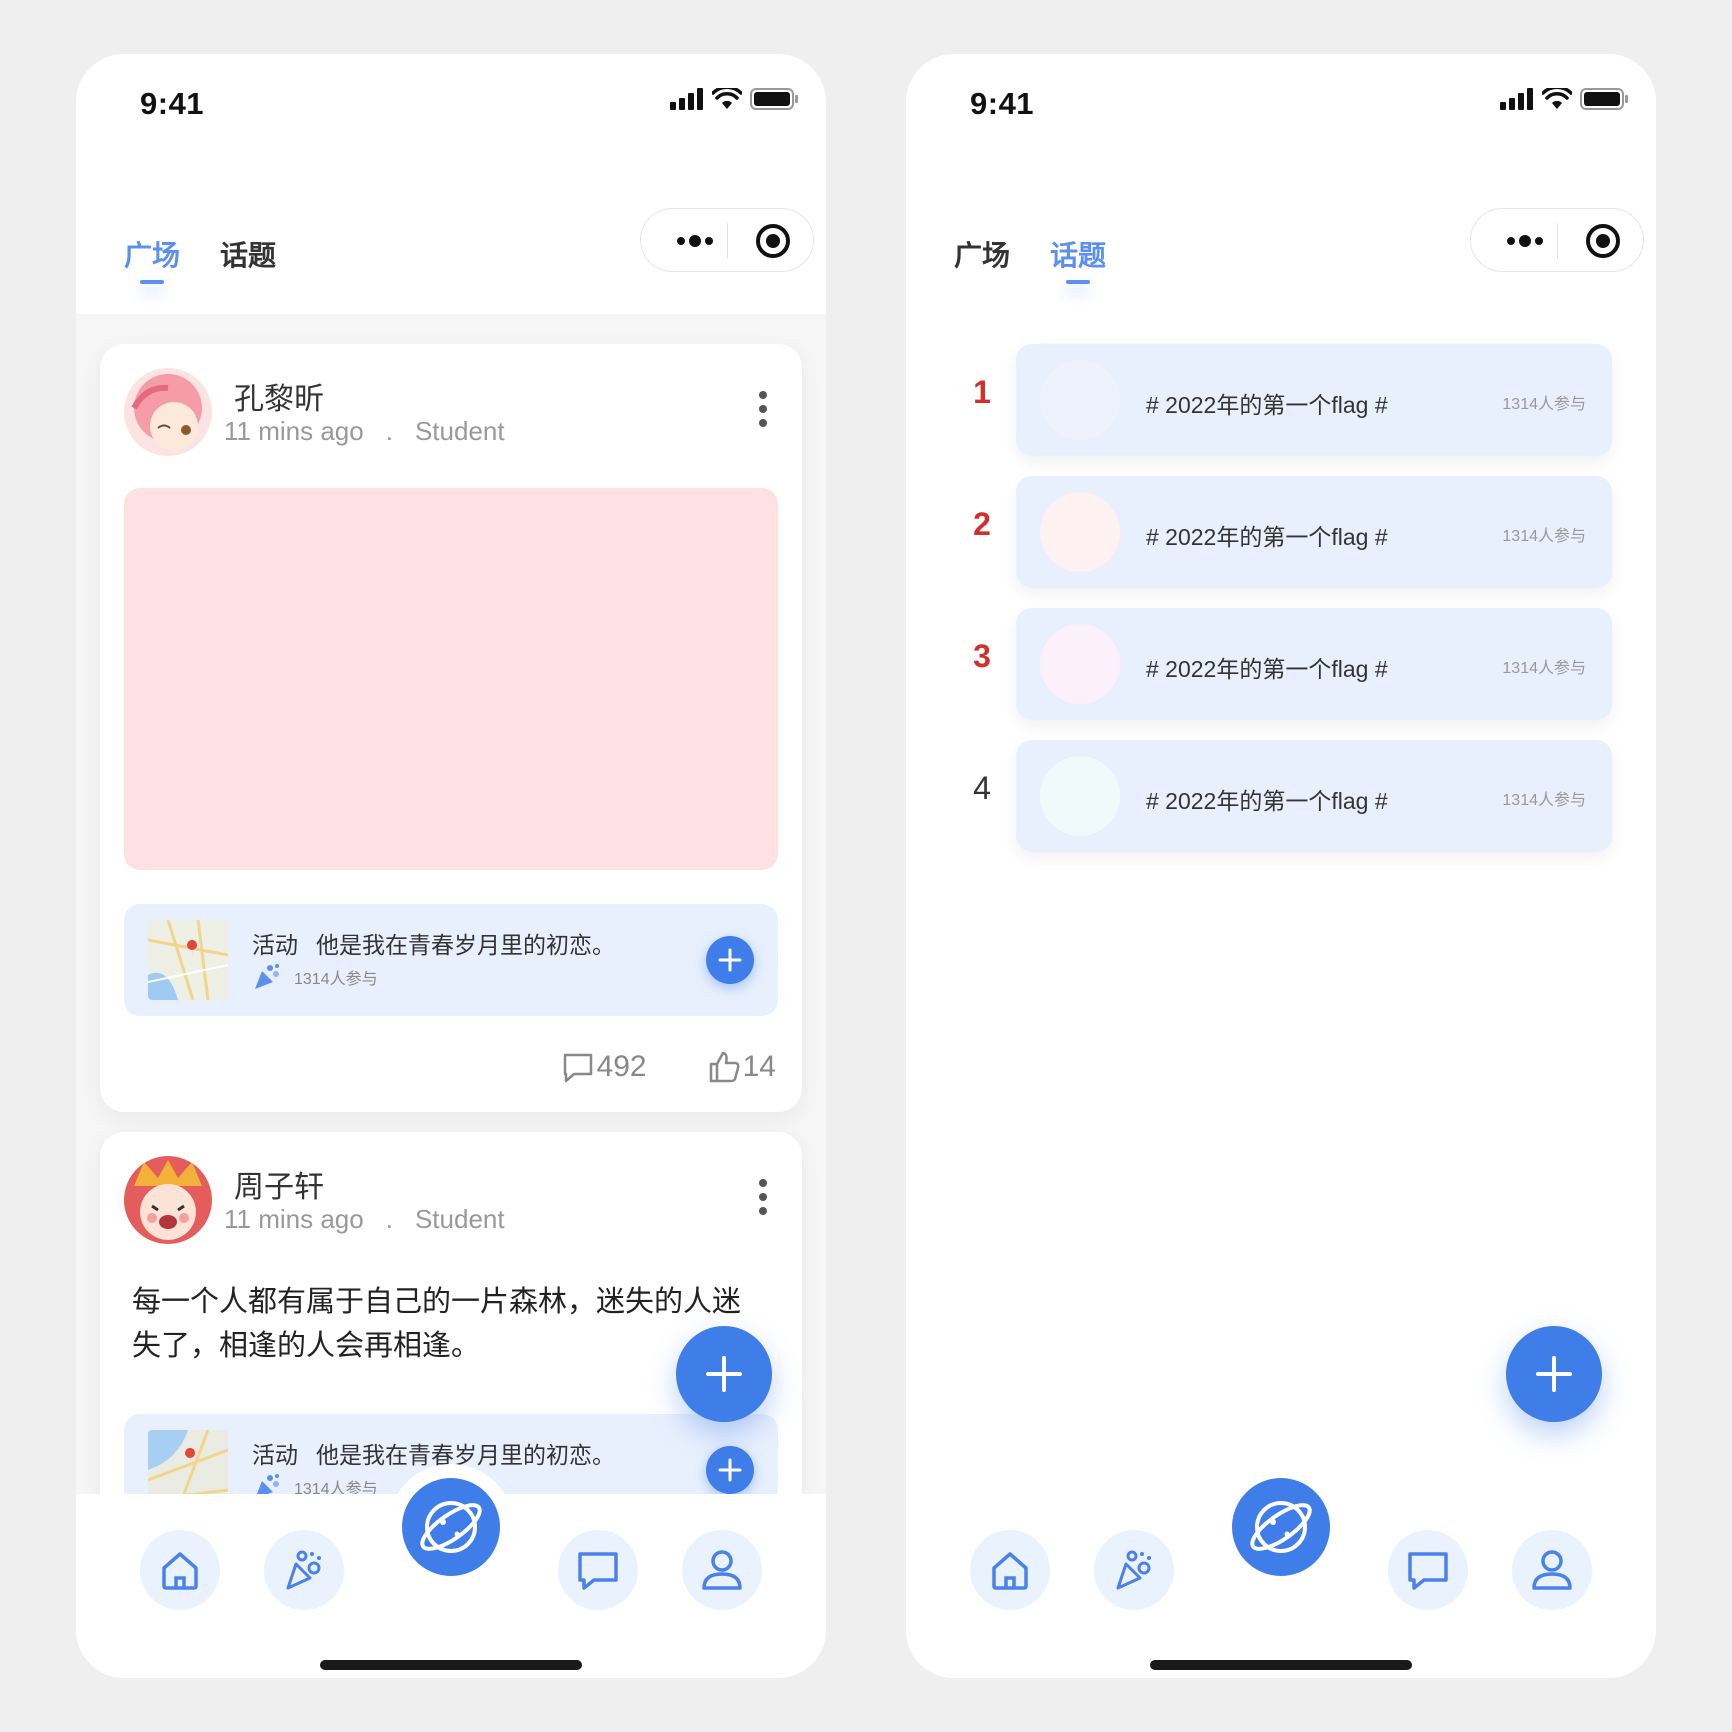 This screenshot has height=1732, width=1732. What do you see at coordinates (982, 788) in the screenshot?
I see `topic-rank: 4` at bounding box center [982, 788].